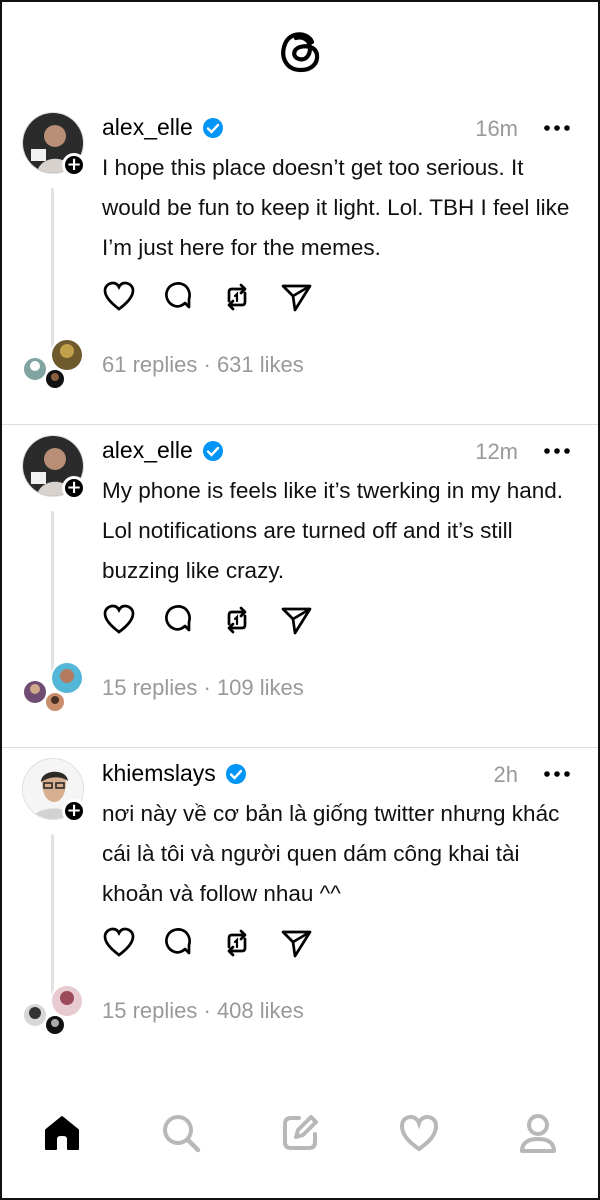 The height and width of the screenshot is (1200, 600). What do you see at coordinates (505, 774) in the screenshot?
I see `post-time: 2h` at bounding box center [505, 774].